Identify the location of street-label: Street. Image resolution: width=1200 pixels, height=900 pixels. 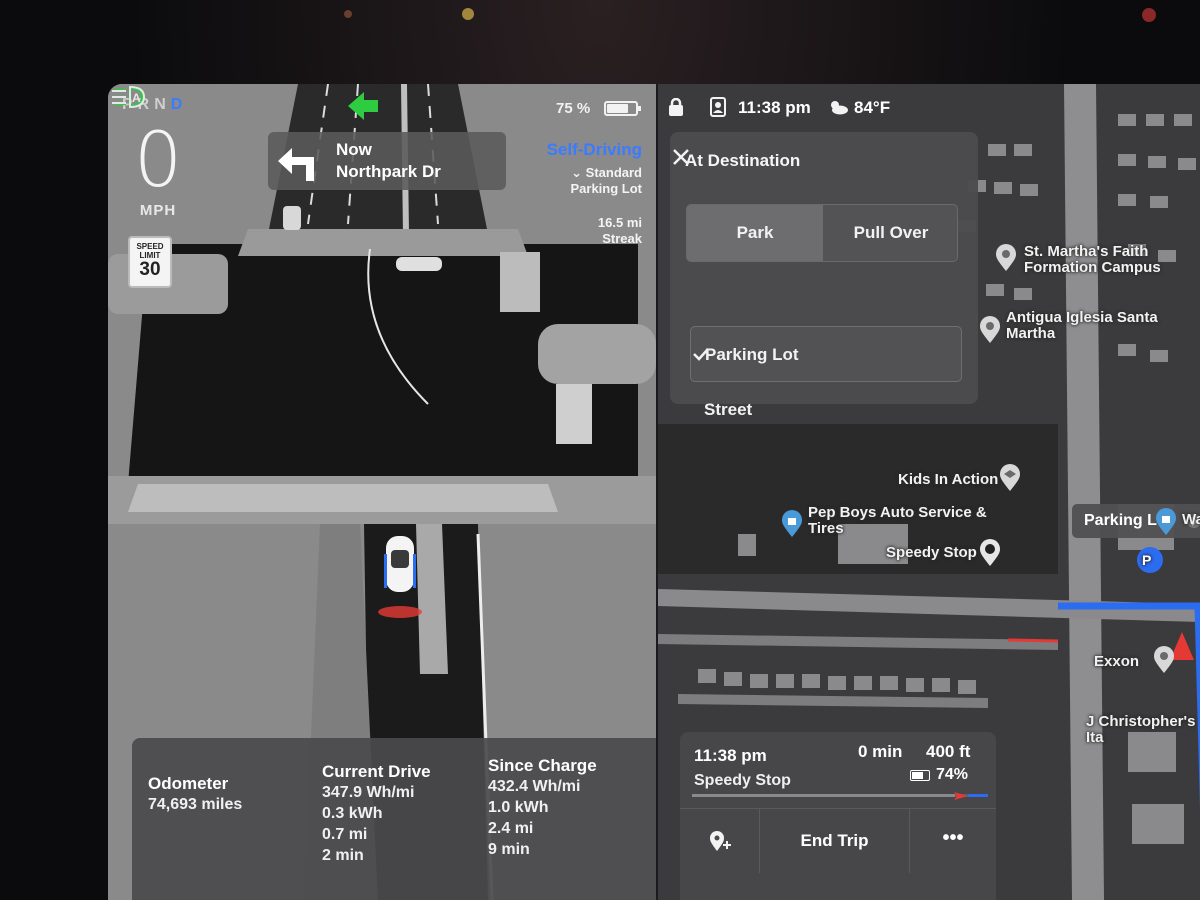
(728, 409).